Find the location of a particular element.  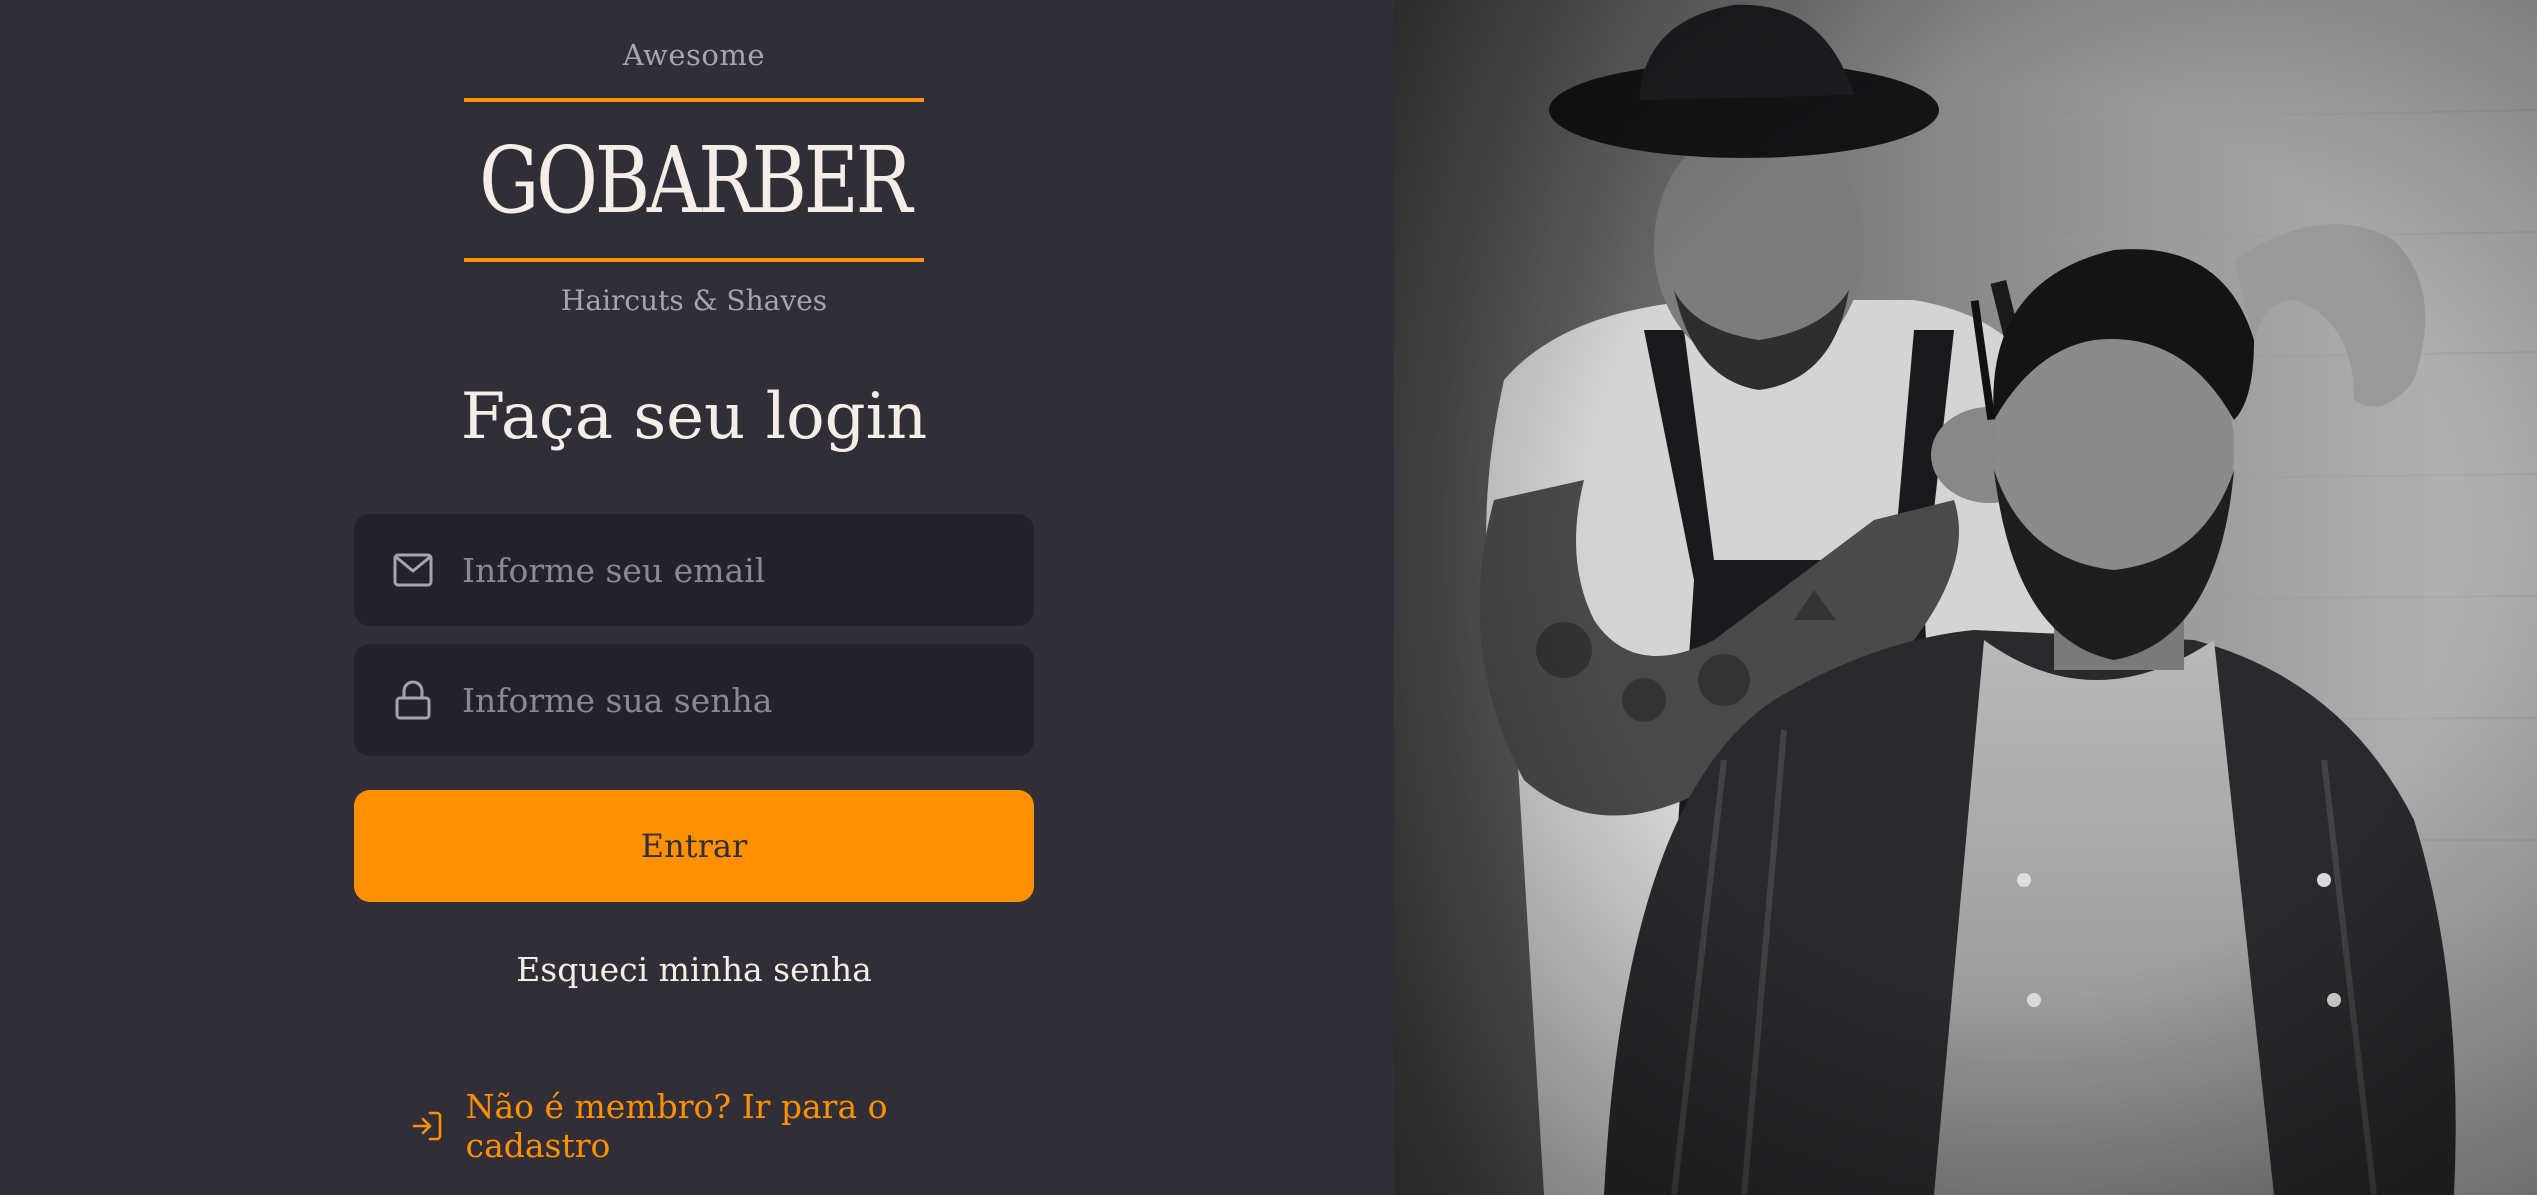

submit-button: Entrar is located at coordinates (694, 846).